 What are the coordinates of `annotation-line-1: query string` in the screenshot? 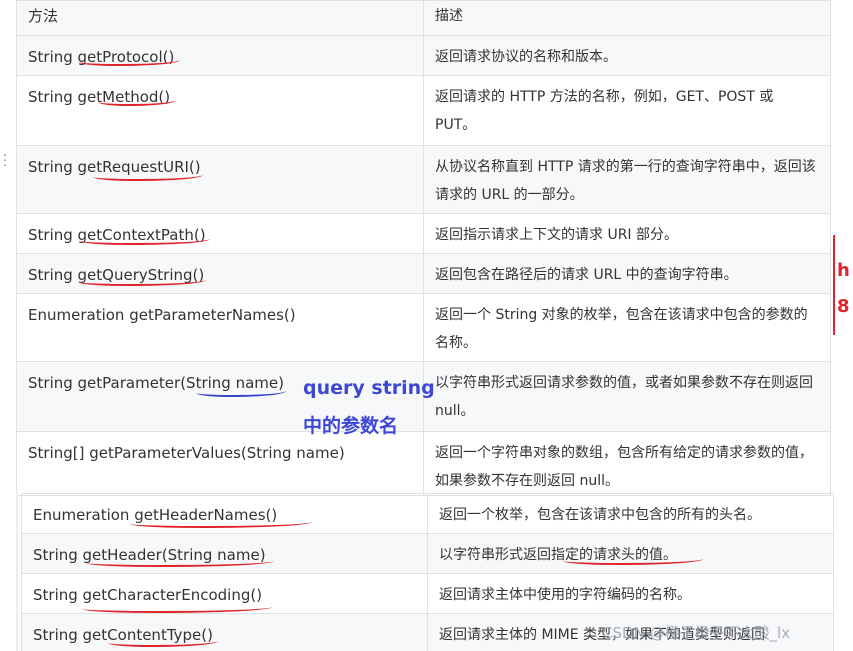 It's located at (369, 388).